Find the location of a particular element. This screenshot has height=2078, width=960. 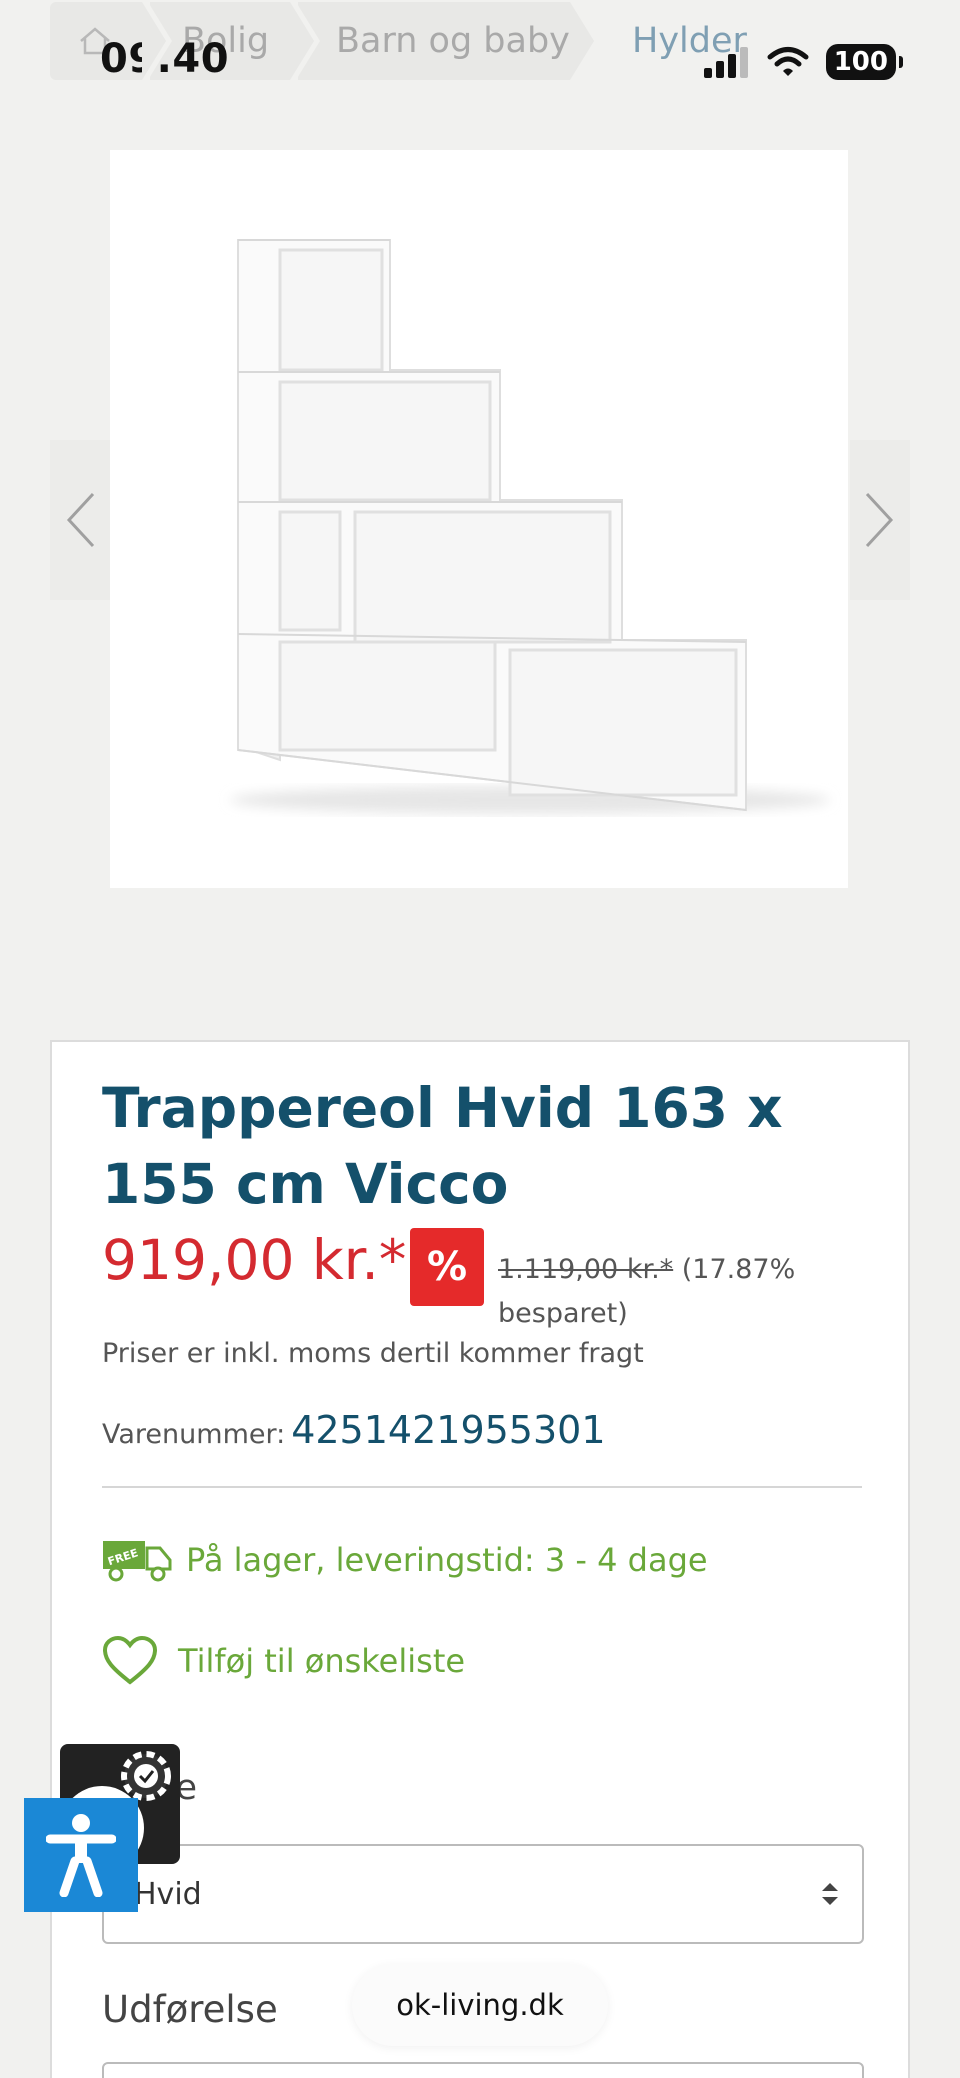

stock-status: FREE På lager, leveringstid: 3 - 4 dage is located at coordinates (405, 1560).